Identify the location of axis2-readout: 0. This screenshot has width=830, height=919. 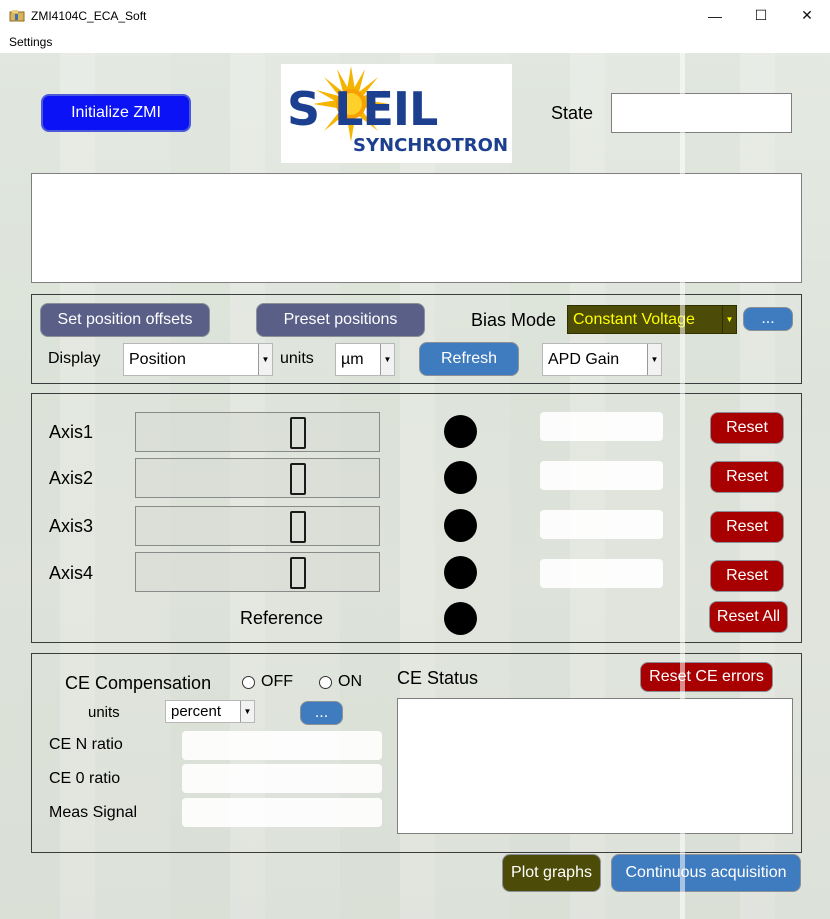
(257, 478).